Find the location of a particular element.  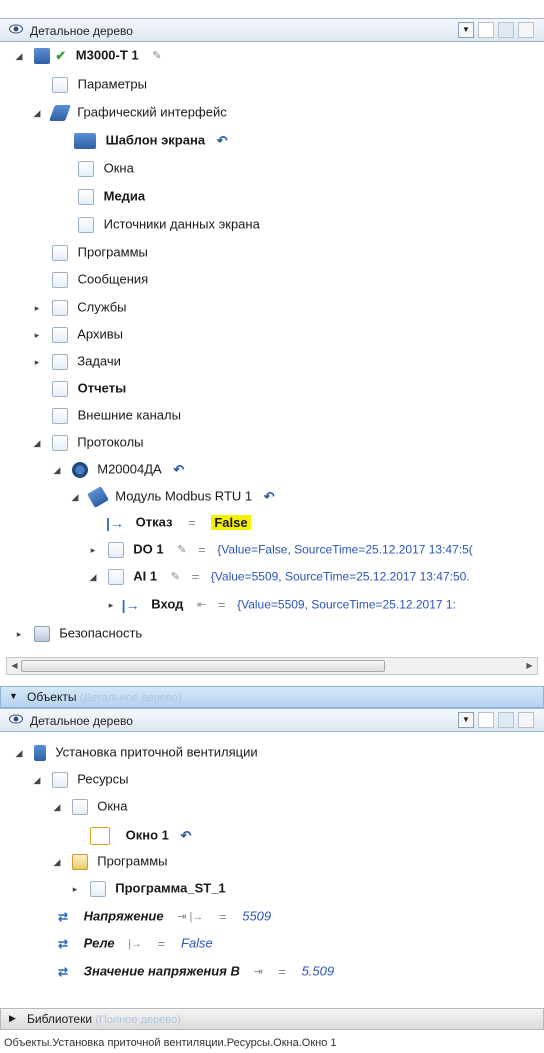

objects-section-header: ▼ Объекты (Детальное дерево) is located at coordinates (272, 697).